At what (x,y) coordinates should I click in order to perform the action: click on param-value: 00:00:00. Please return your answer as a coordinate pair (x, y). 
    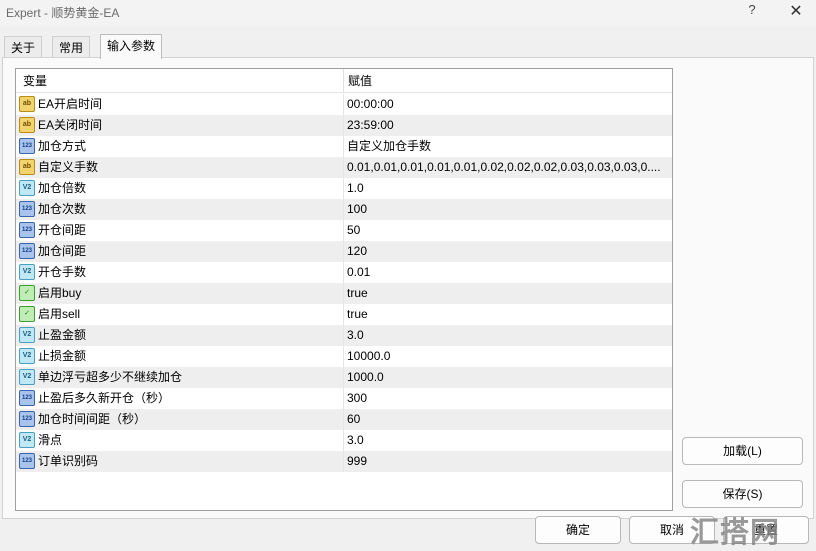
    Looking at the image, I should click on (508, 104).